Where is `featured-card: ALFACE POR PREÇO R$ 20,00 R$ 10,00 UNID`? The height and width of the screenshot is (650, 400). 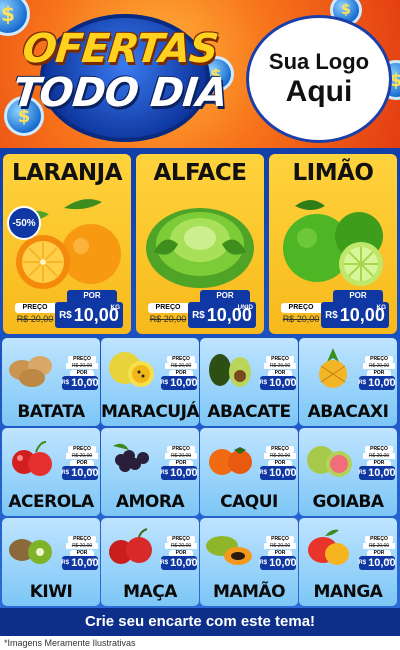
featured-card: ALFACE POR PREÇO R$ 20,00 R$ 10,00 UNID is located at coordinates (200, 244).